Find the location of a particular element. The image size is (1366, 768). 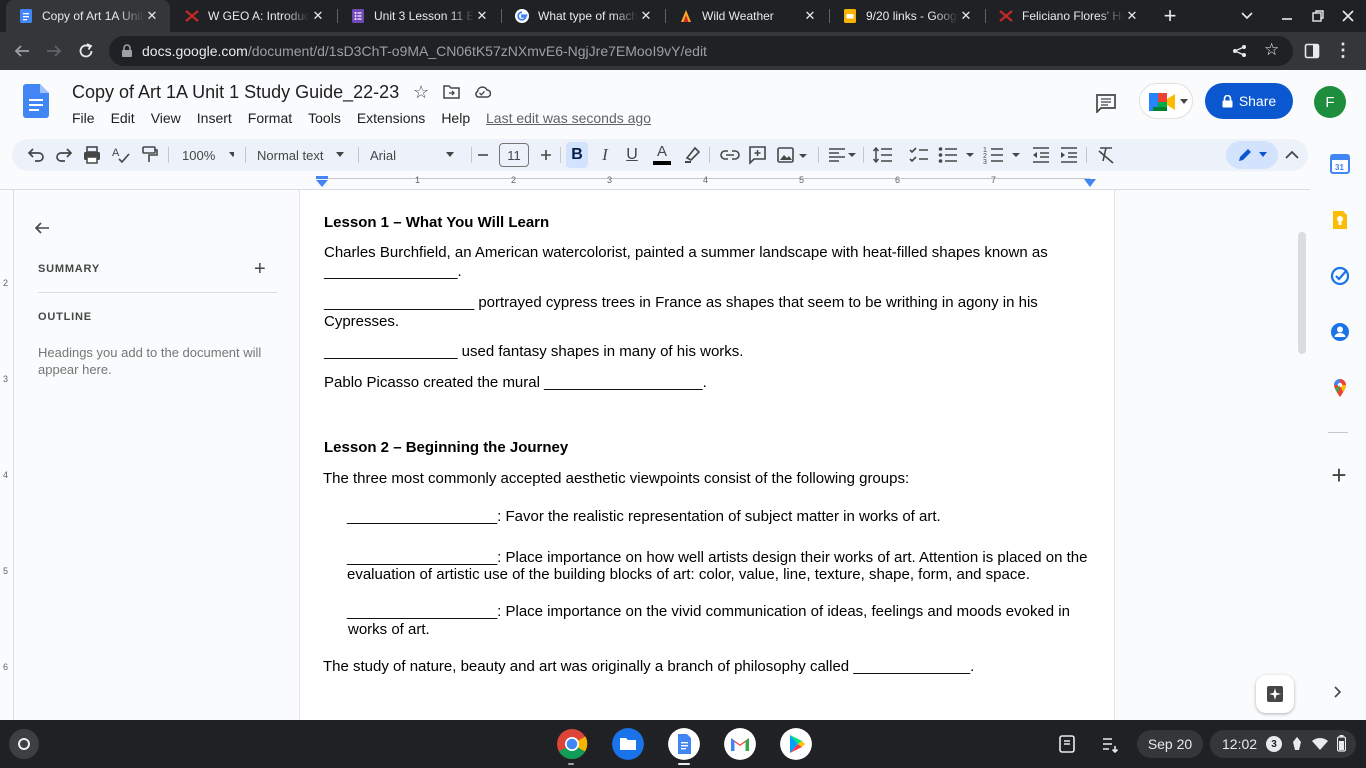

align-left-icon is located at coordinates (842, 155).